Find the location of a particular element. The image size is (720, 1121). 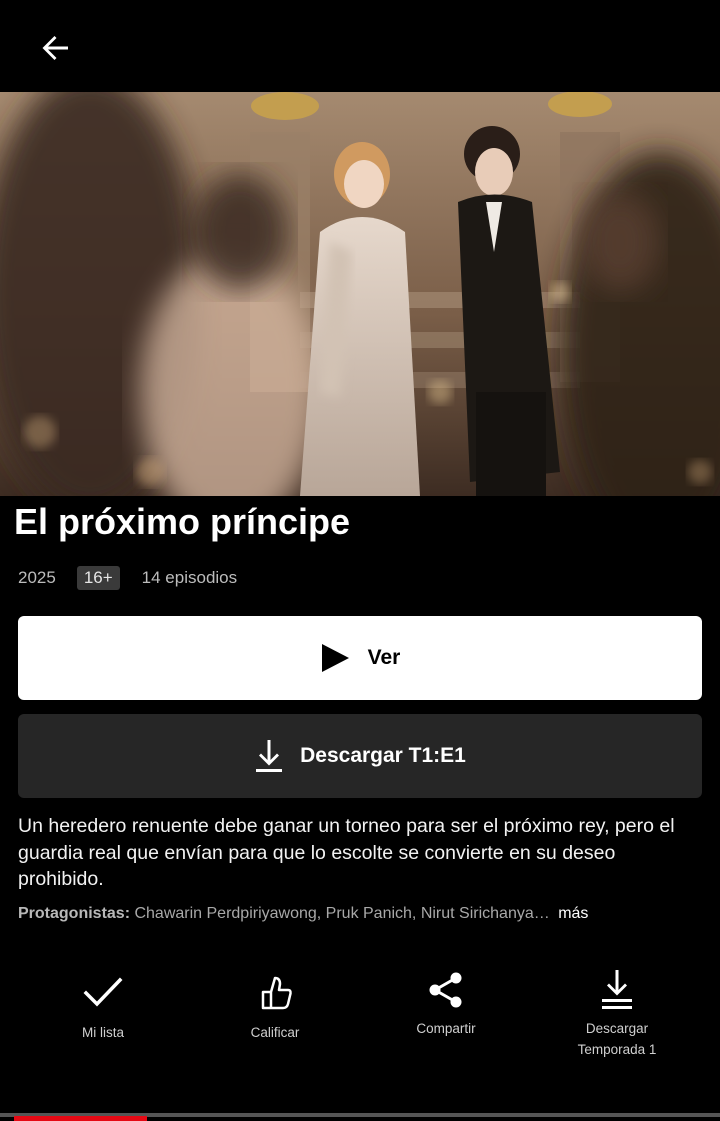

check-icon is located at coordinates (103, 992).